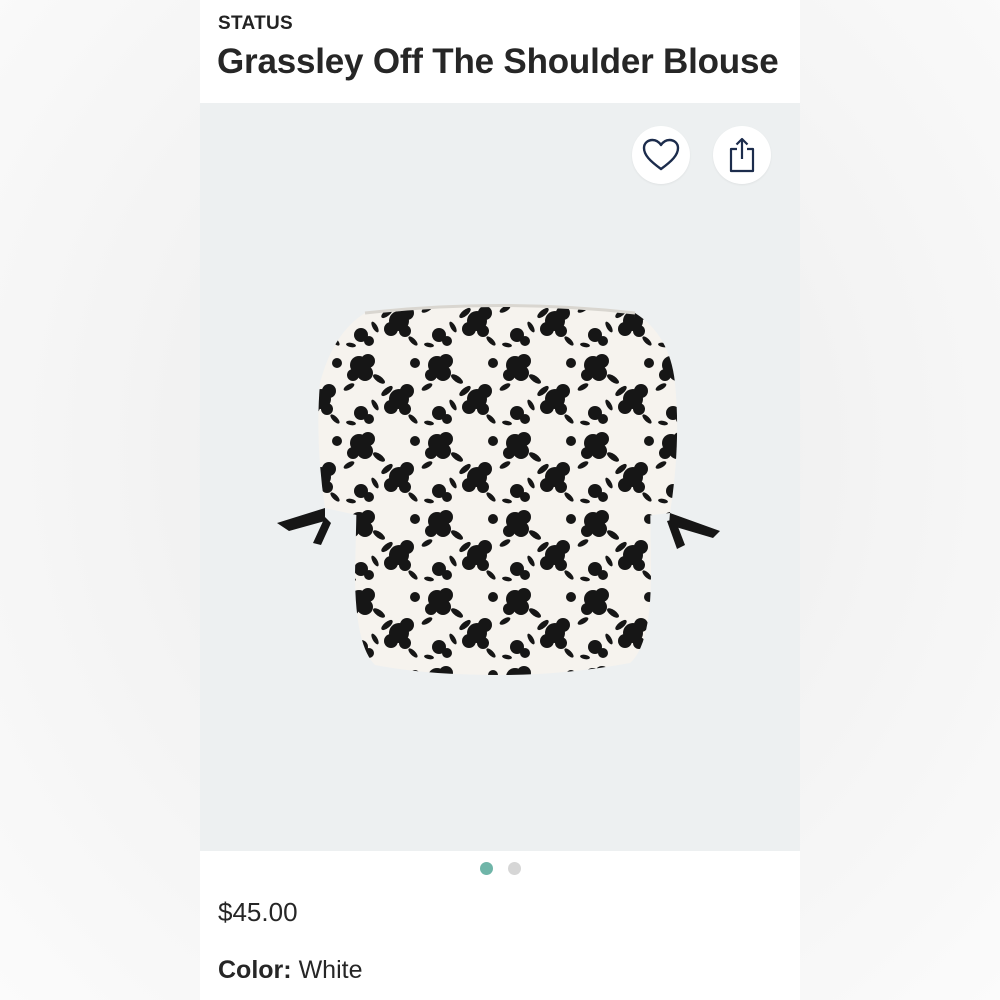 This screenshot has height=1000, width=1000. I want to click on product-header: STATUS Grassley Off The Shoulder Blouse, so click(500, 51).